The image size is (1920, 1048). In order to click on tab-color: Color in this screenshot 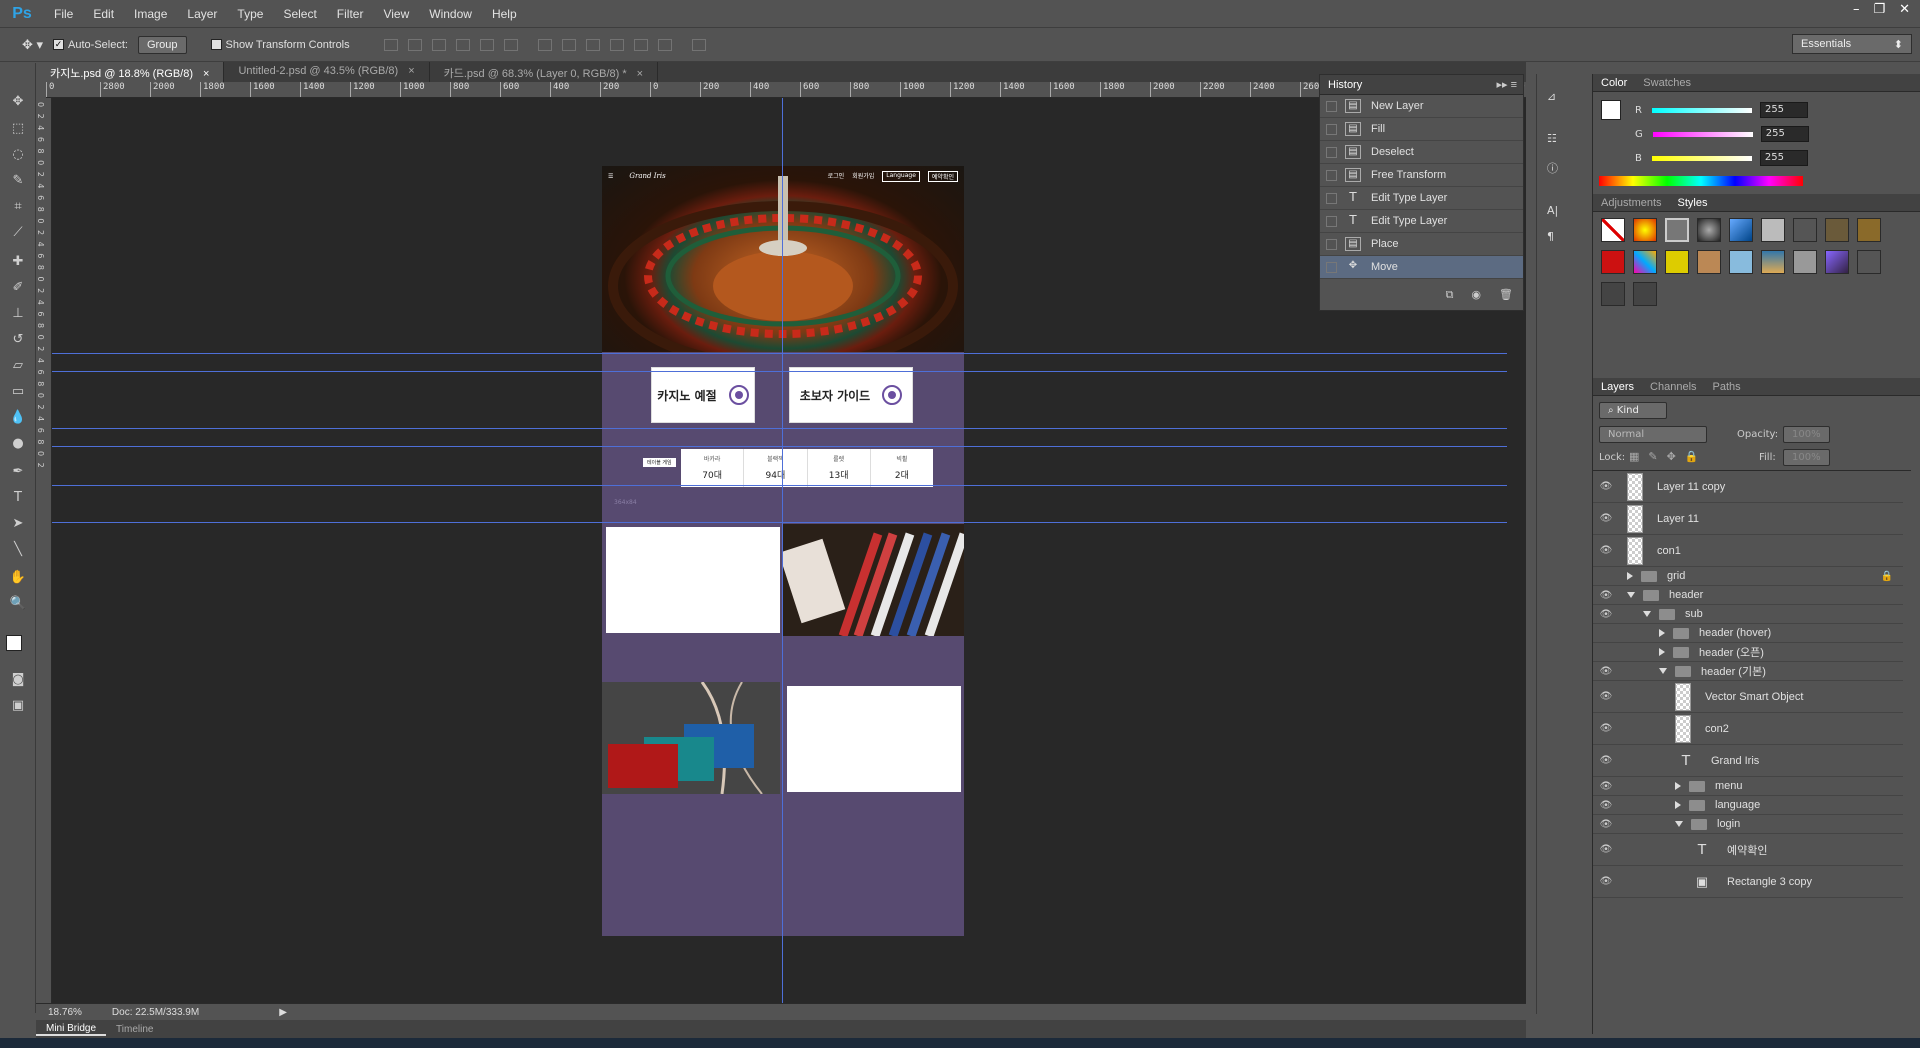, I will do `click(1614, 83)`.